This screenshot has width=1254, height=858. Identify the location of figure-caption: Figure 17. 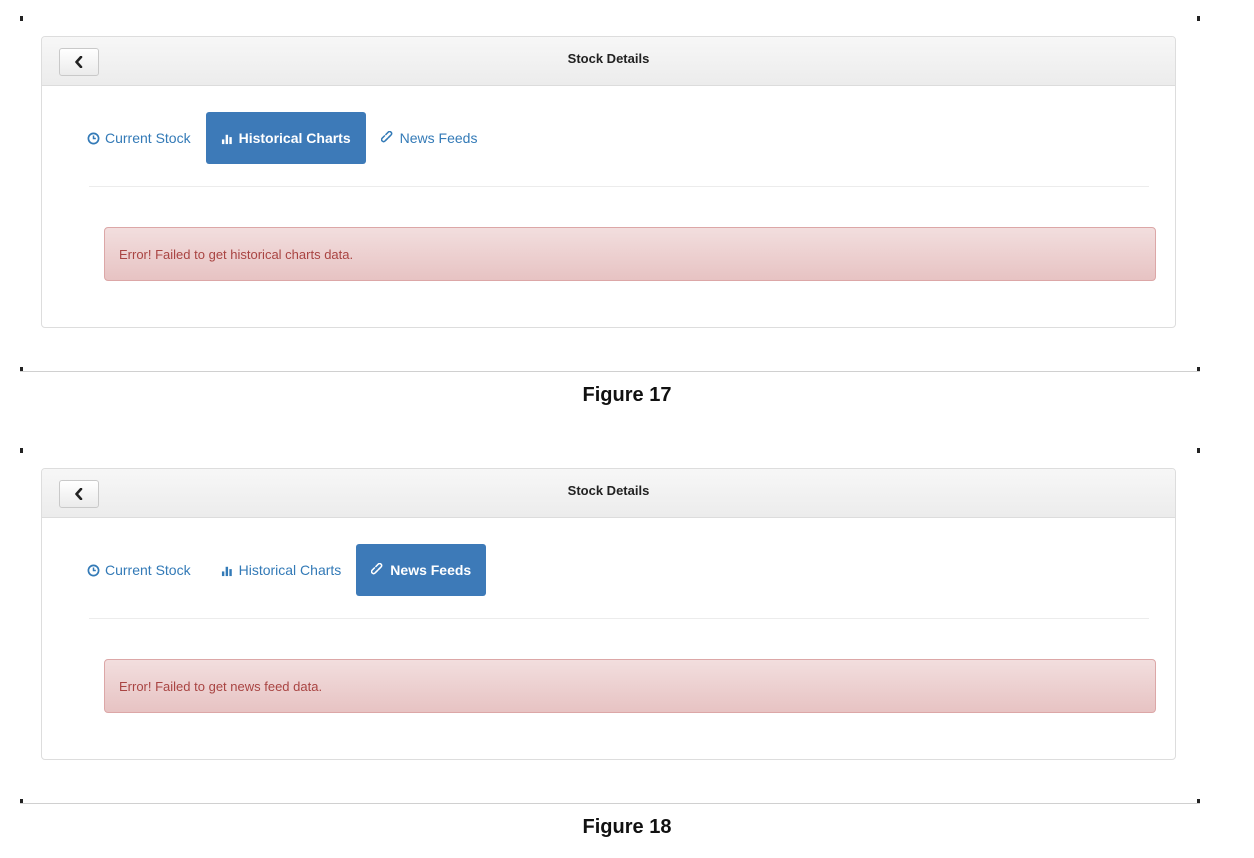
(627, 395).